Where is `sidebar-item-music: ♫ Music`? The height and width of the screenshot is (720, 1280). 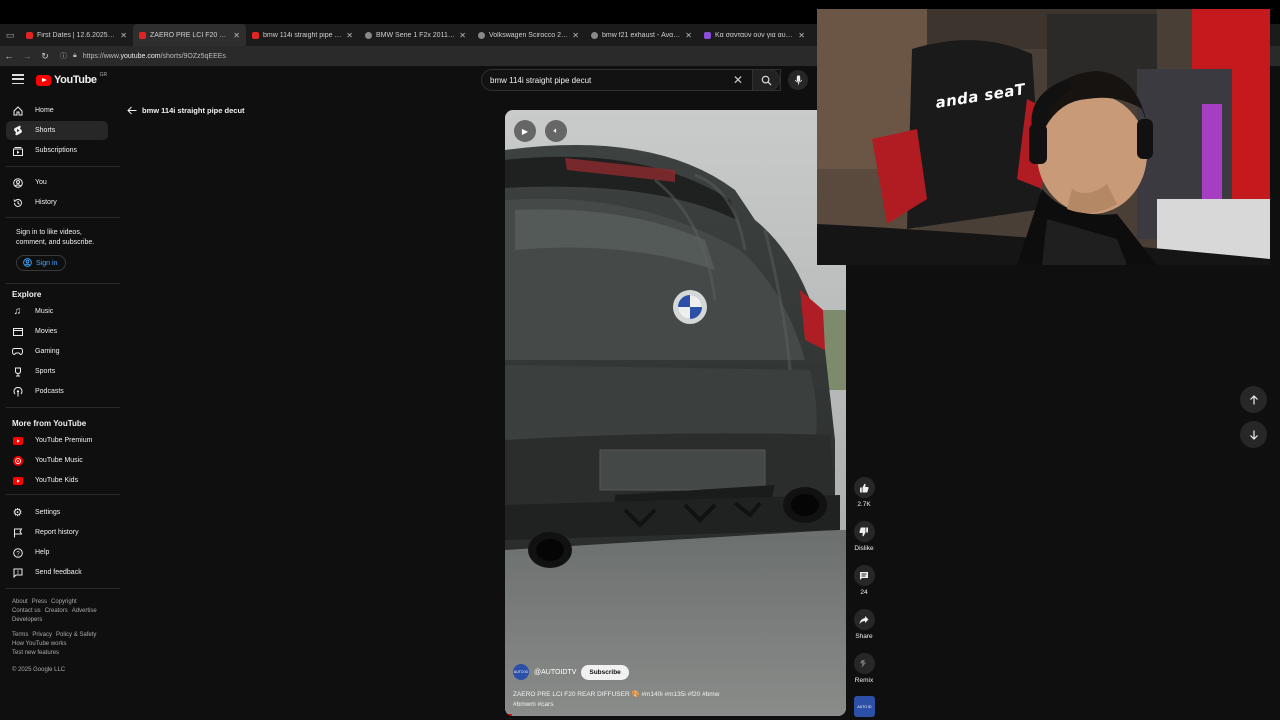
sidebar-item-music: ♫ Music is located at coordinates (57, 311).